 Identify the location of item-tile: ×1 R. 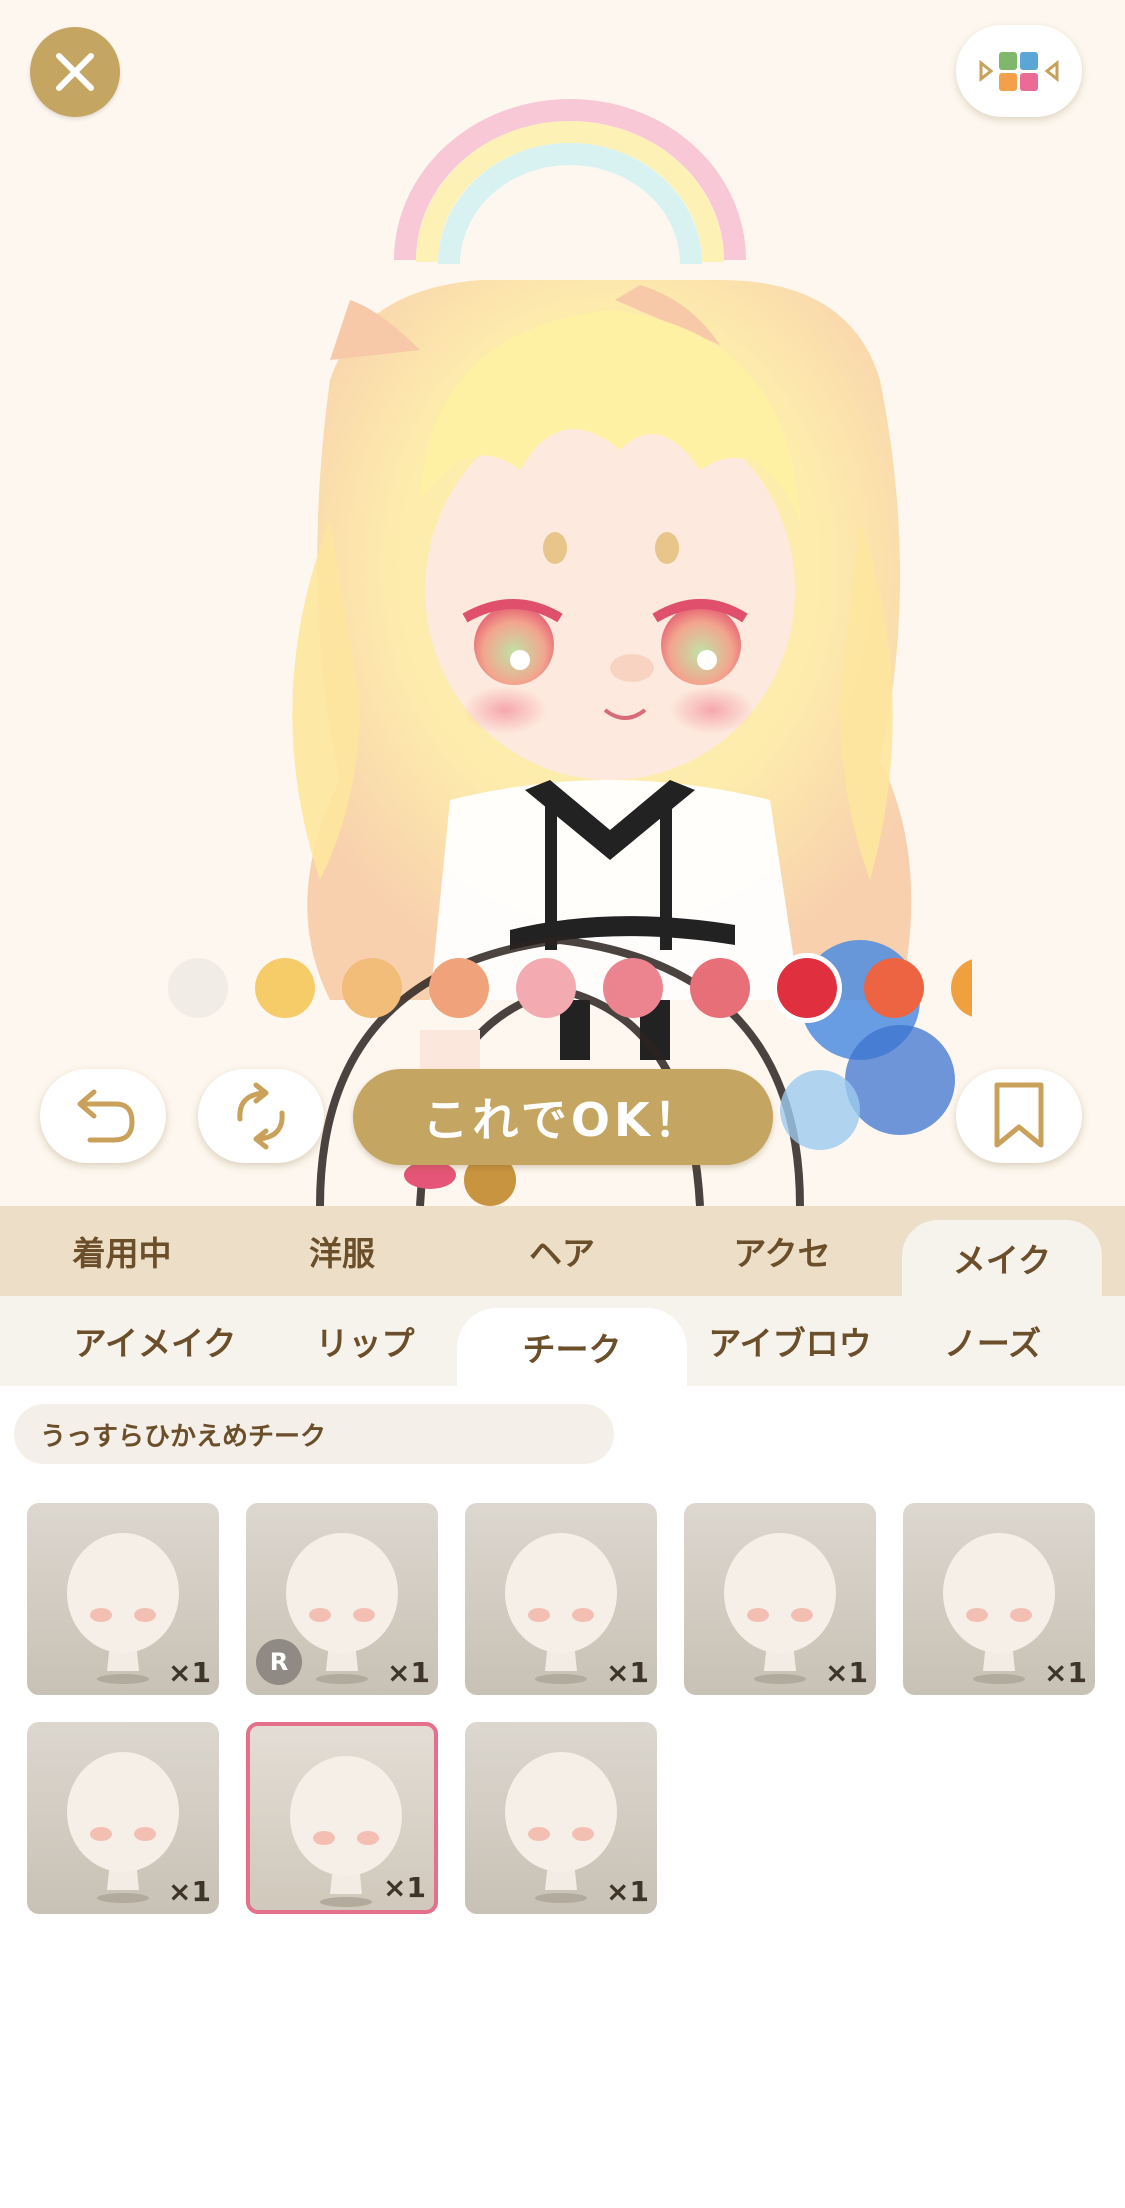
(342, 1599).